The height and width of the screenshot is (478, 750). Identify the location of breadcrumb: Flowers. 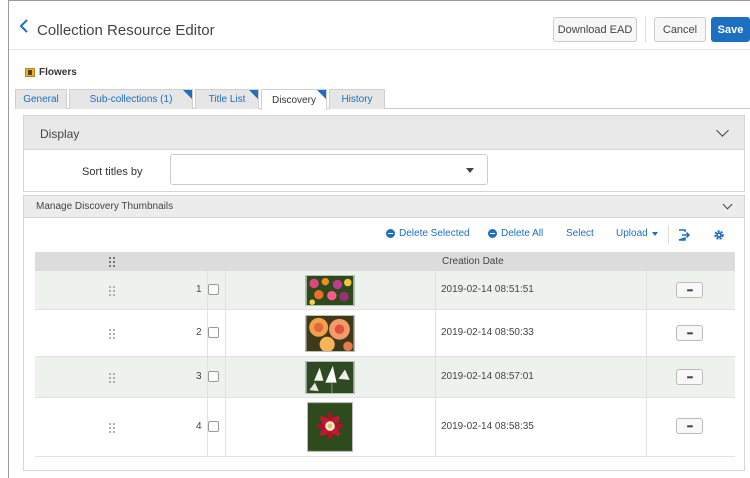
(51, 72).